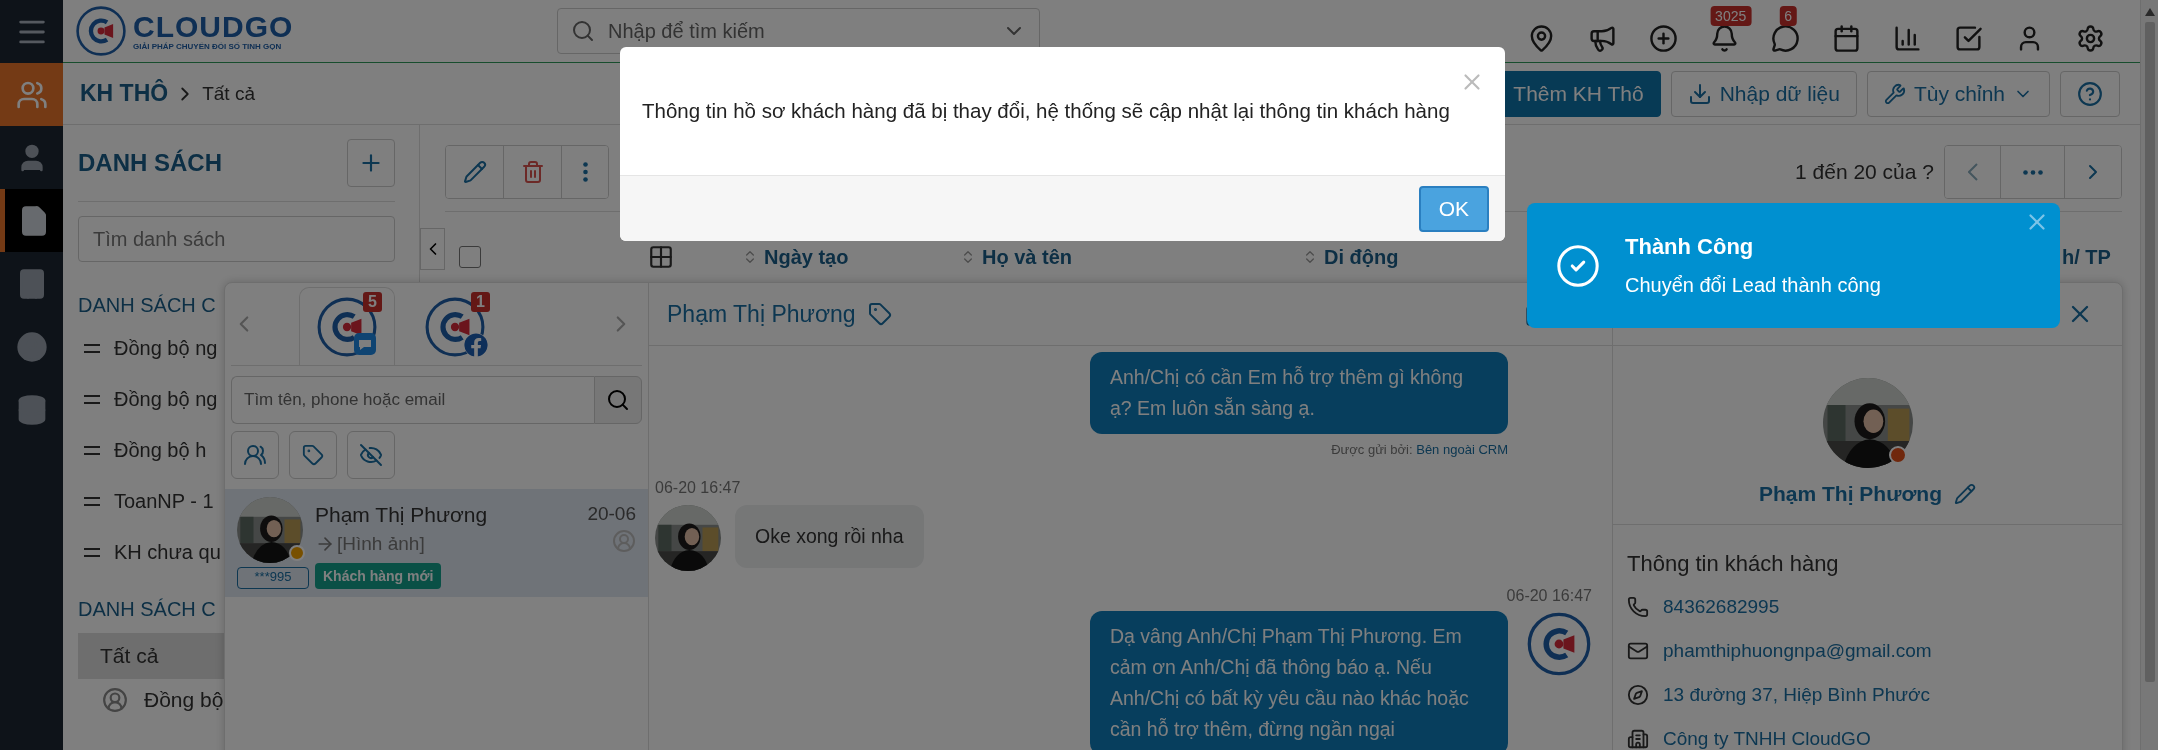  I want to click on dialog-message: Thông tin hồ sơ khách hàng đã bị thay đổi, hệ thống sẽ cập nhật lại thông tin khách hàng, so click(1046, 111).